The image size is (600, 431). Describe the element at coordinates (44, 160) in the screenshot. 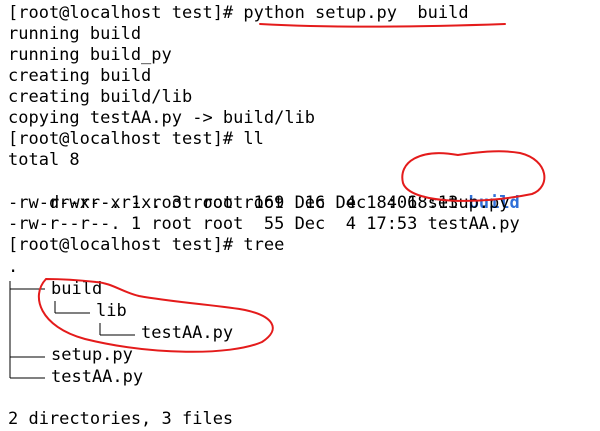

I see `output-line: total 8` at that location.